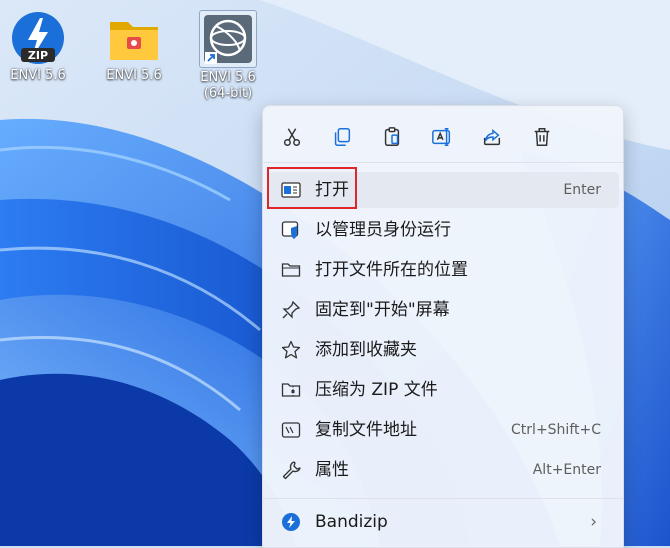 The height and width of the screenshot is (548, 670). What do you see at coordinates (593, 522) in the screenshot?
I see `chevron-right-icon: ›` at bounding box center [593, 522].